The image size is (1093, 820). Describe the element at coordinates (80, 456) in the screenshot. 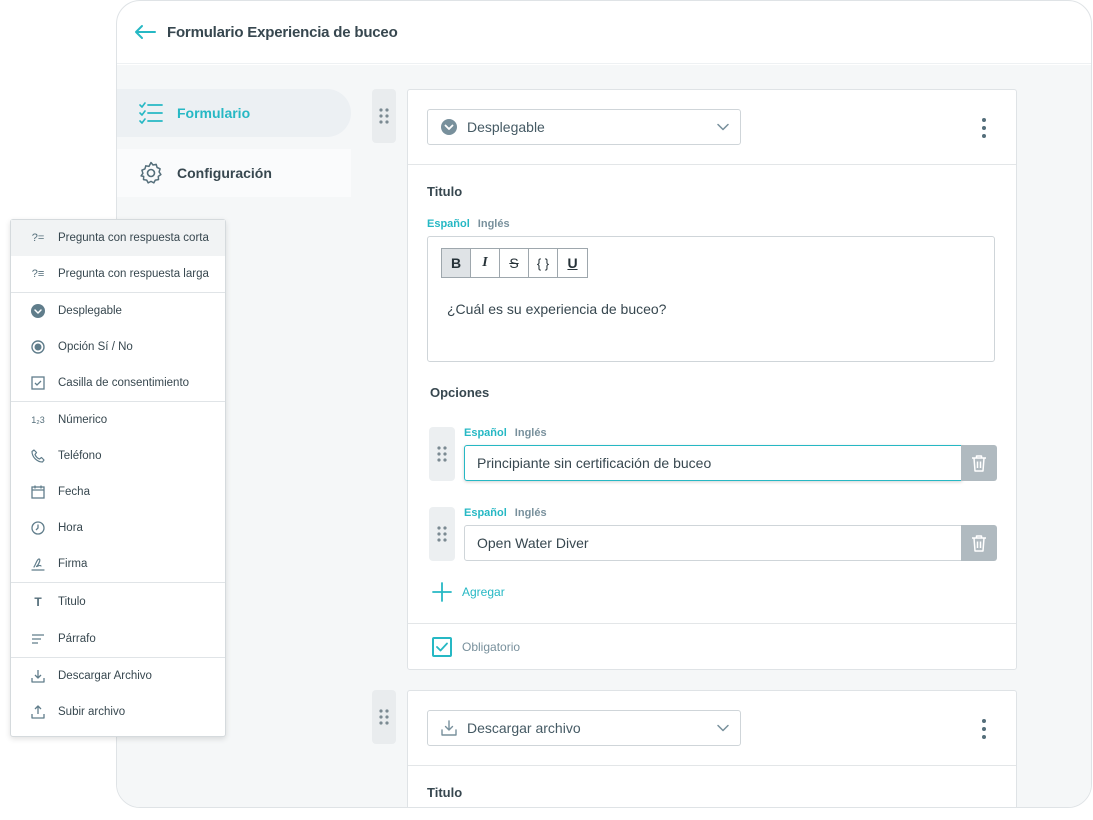

I see `menu-item-label: Teléfono` at that location.